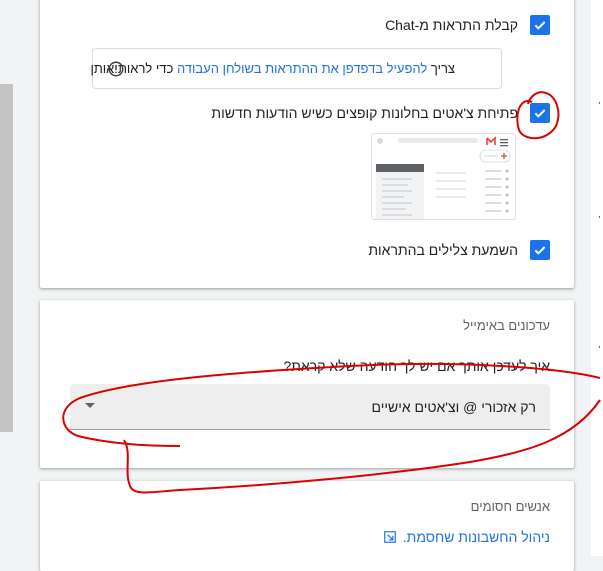 This screenshot has height=571, width=603. Describe the element at coordinates (451, 25) in the screenshot. I see `chat-notifications-label: קבלת התראות מ-Chat` at that location.